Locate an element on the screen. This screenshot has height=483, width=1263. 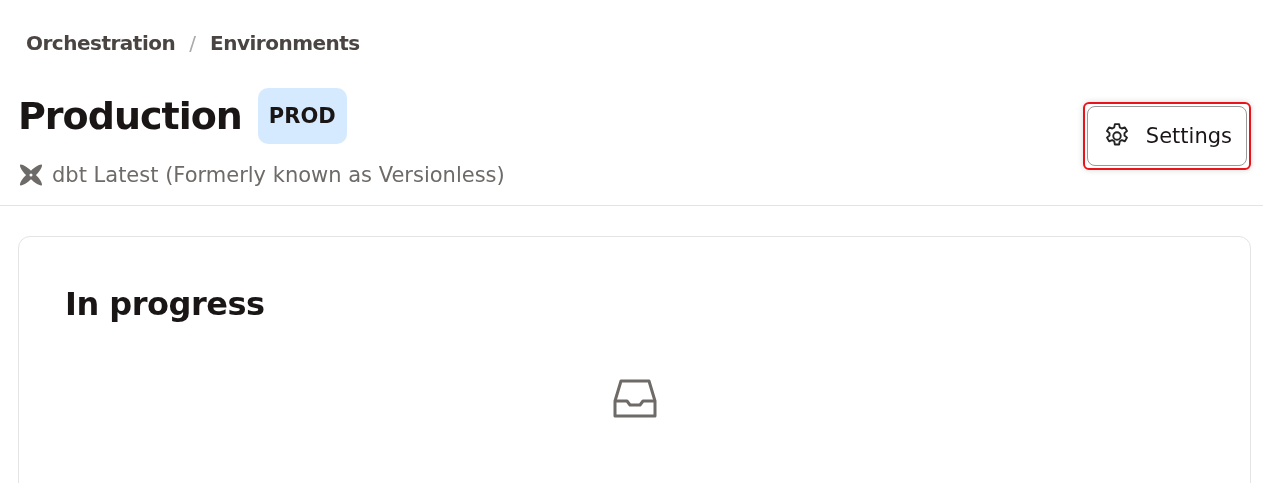
inbox-tray-icon is located at coordinates (634, 399).